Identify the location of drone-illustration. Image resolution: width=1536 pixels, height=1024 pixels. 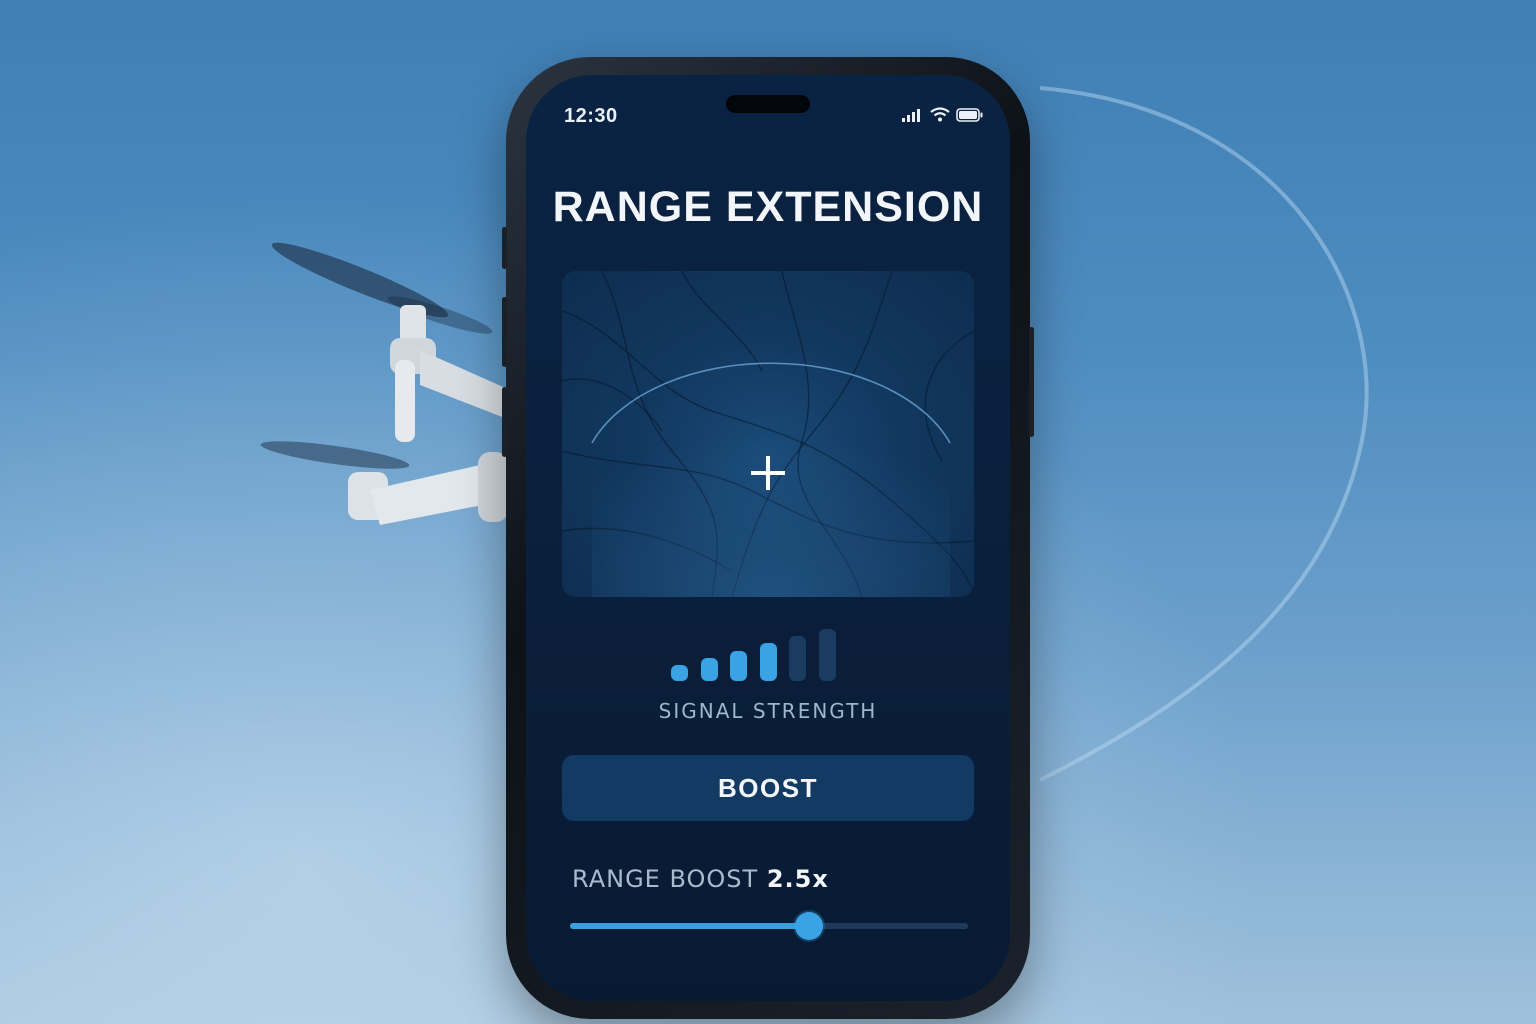
(385, 383).